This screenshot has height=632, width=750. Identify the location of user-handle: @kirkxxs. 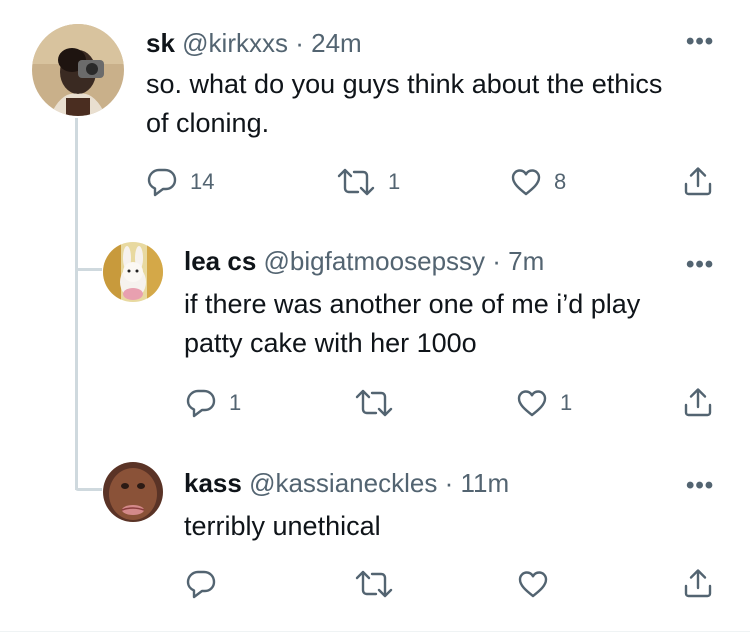
(235, 43).